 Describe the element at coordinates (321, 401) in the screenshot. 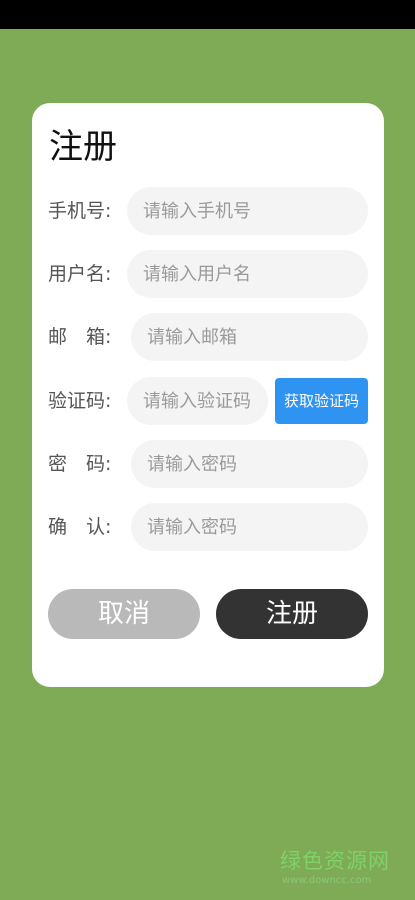

I see `get-code-button: 获取验证码` at that location.